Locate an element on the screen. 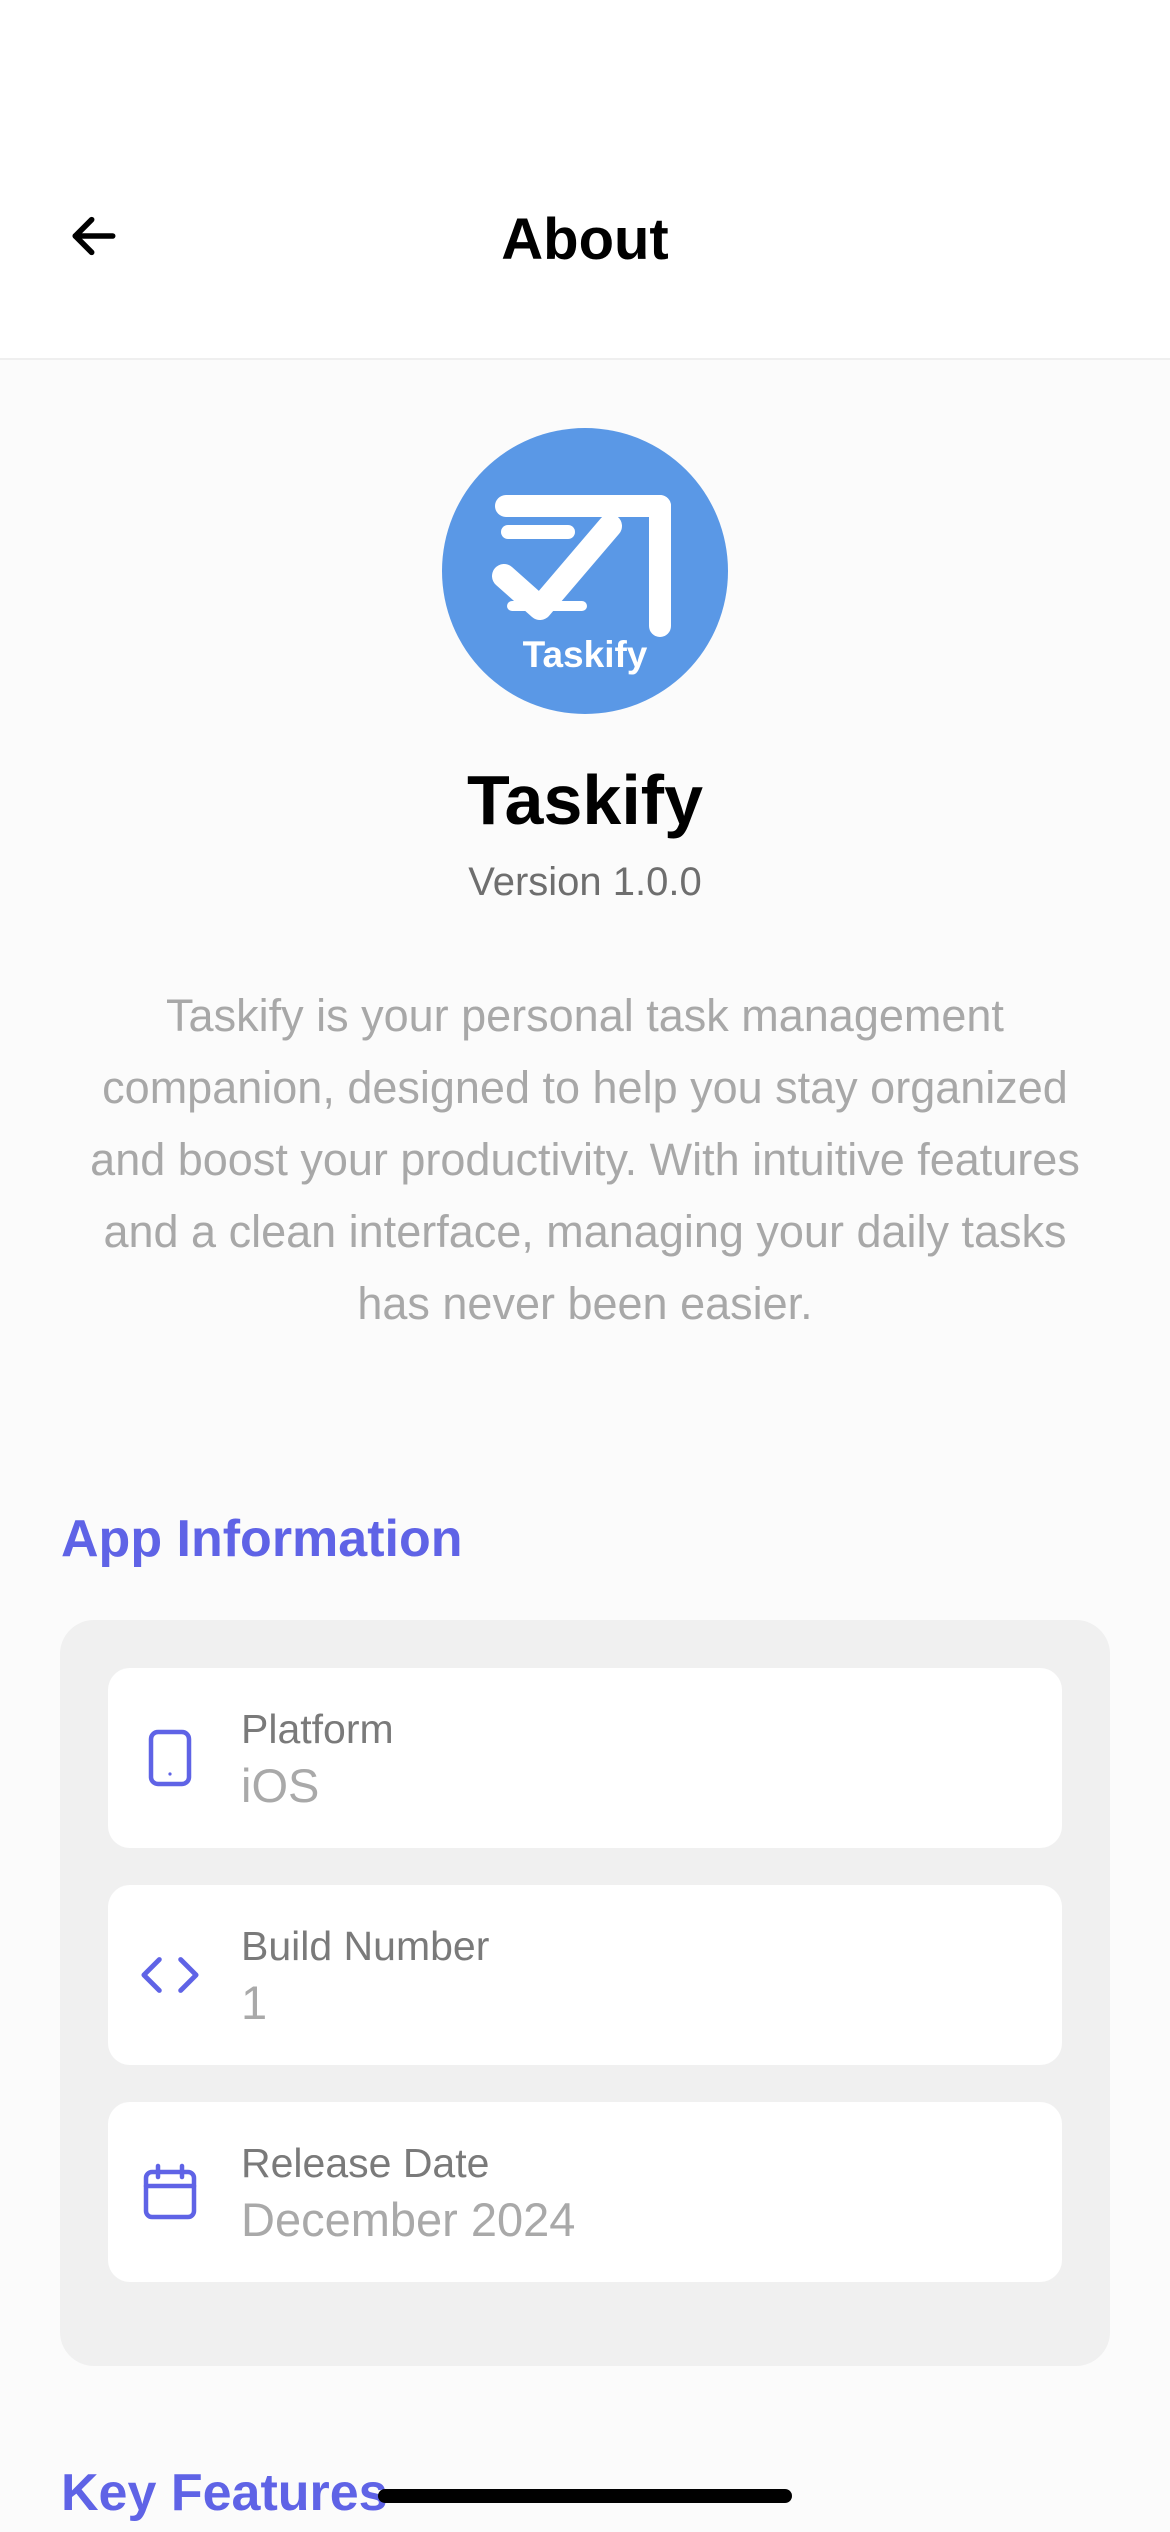 The height and width of the screenshot is (2532, 1170). info-label: Release Date is located at coordinates (365, 2163).